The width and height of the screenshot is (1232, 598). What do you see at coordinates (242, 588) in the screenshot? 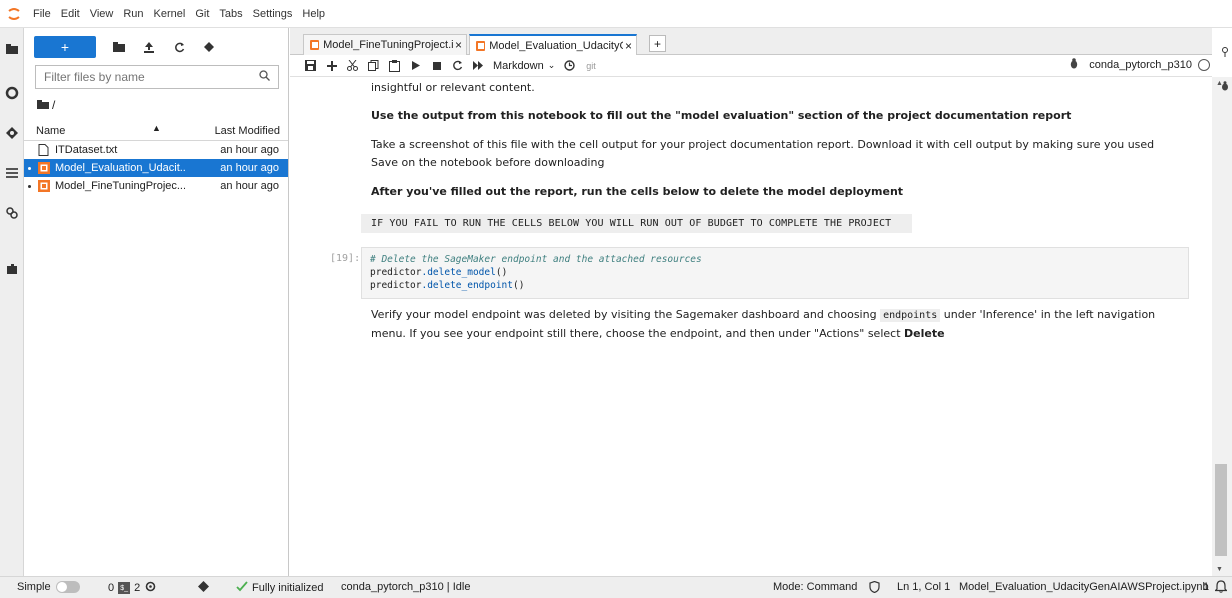
I see `lsp-check-icon` at bounding box center [242, 588].